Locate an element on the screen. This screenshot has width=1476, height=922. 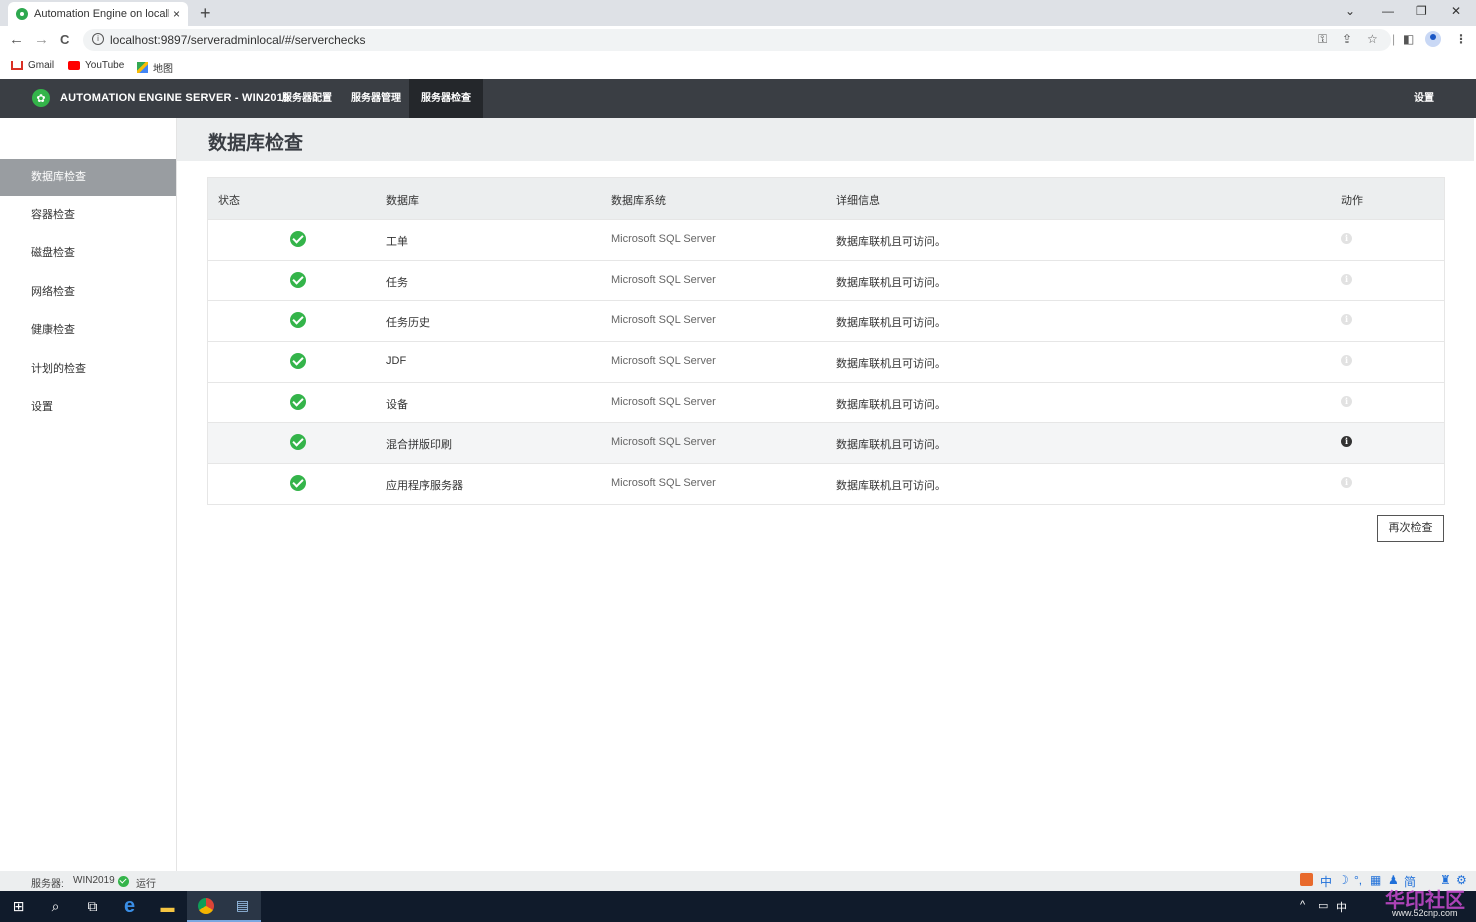
chrome-icon is located at coordinates (205, 906).